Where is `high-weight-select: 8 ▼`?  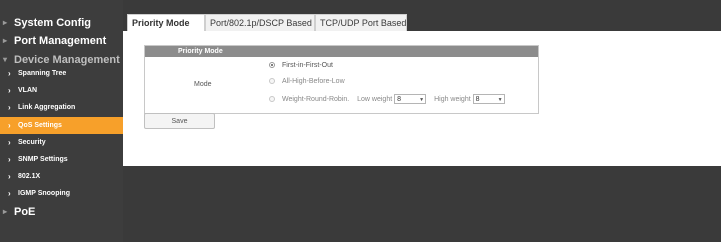 high-weight-select: 8 ▼ is located at coordinates (488, 99).